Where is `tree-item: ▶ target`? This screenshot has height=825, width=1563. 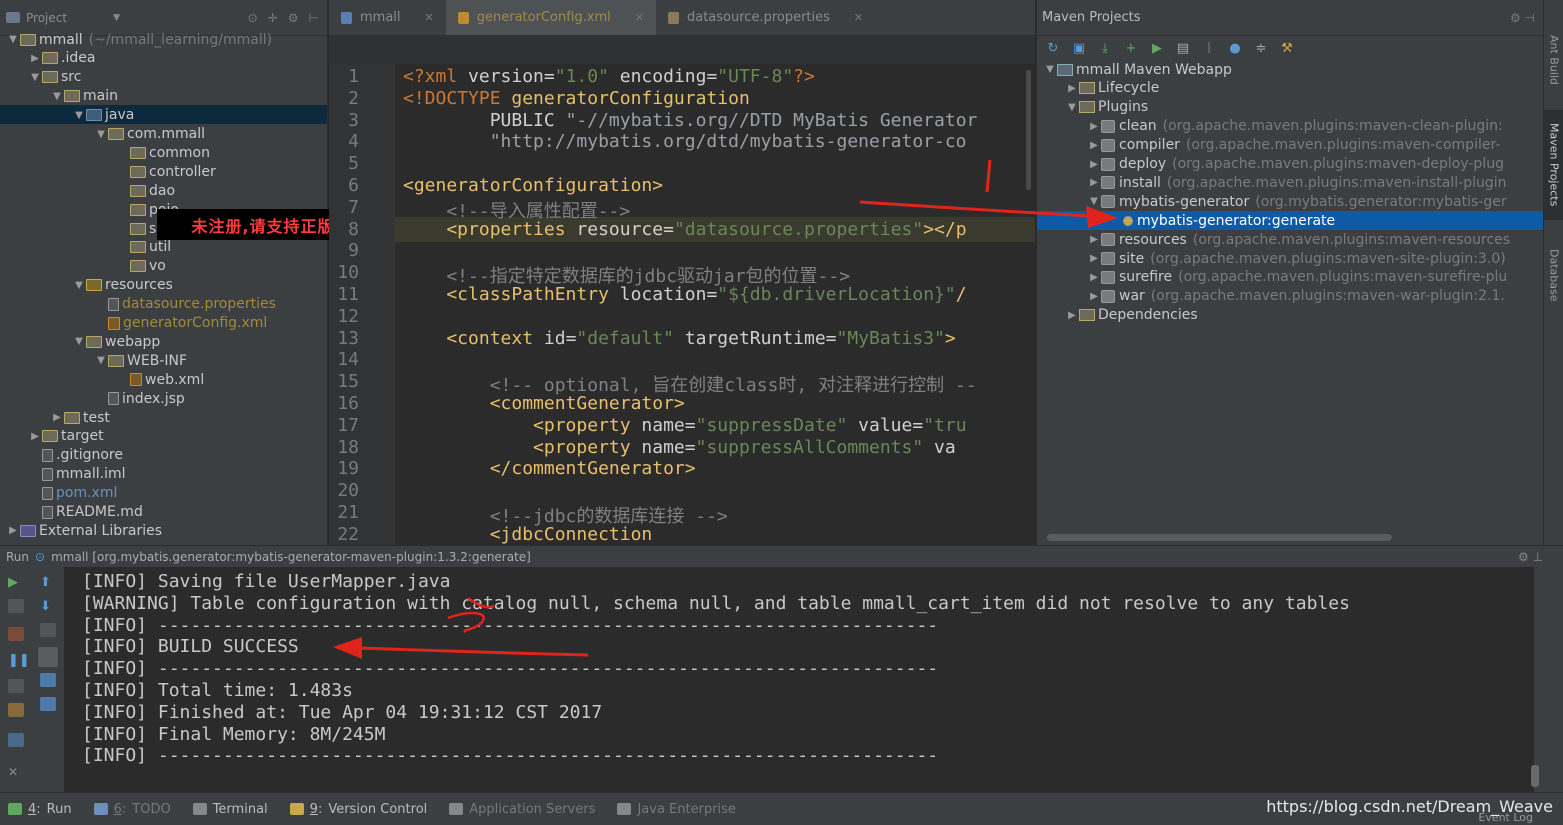
tree-item: ▶ target is located at coordinates (65, 436).